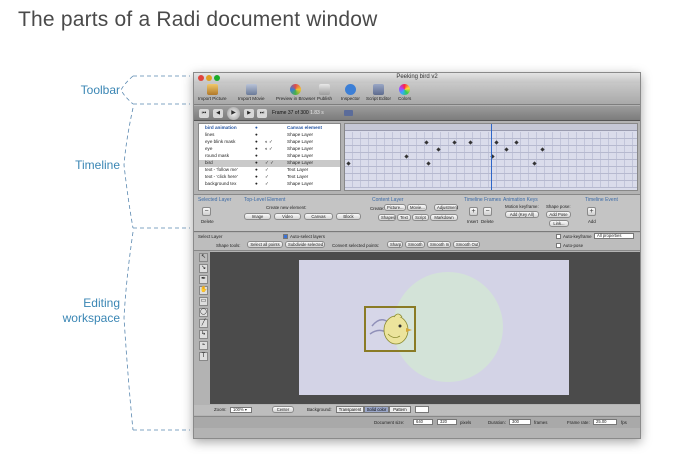 Image resolution: width=673 pixels, height=472 pixels. Describe the element at coordinates (378, 92) in the screenshot. I see `script-editor-button: Script Editor` at that location.